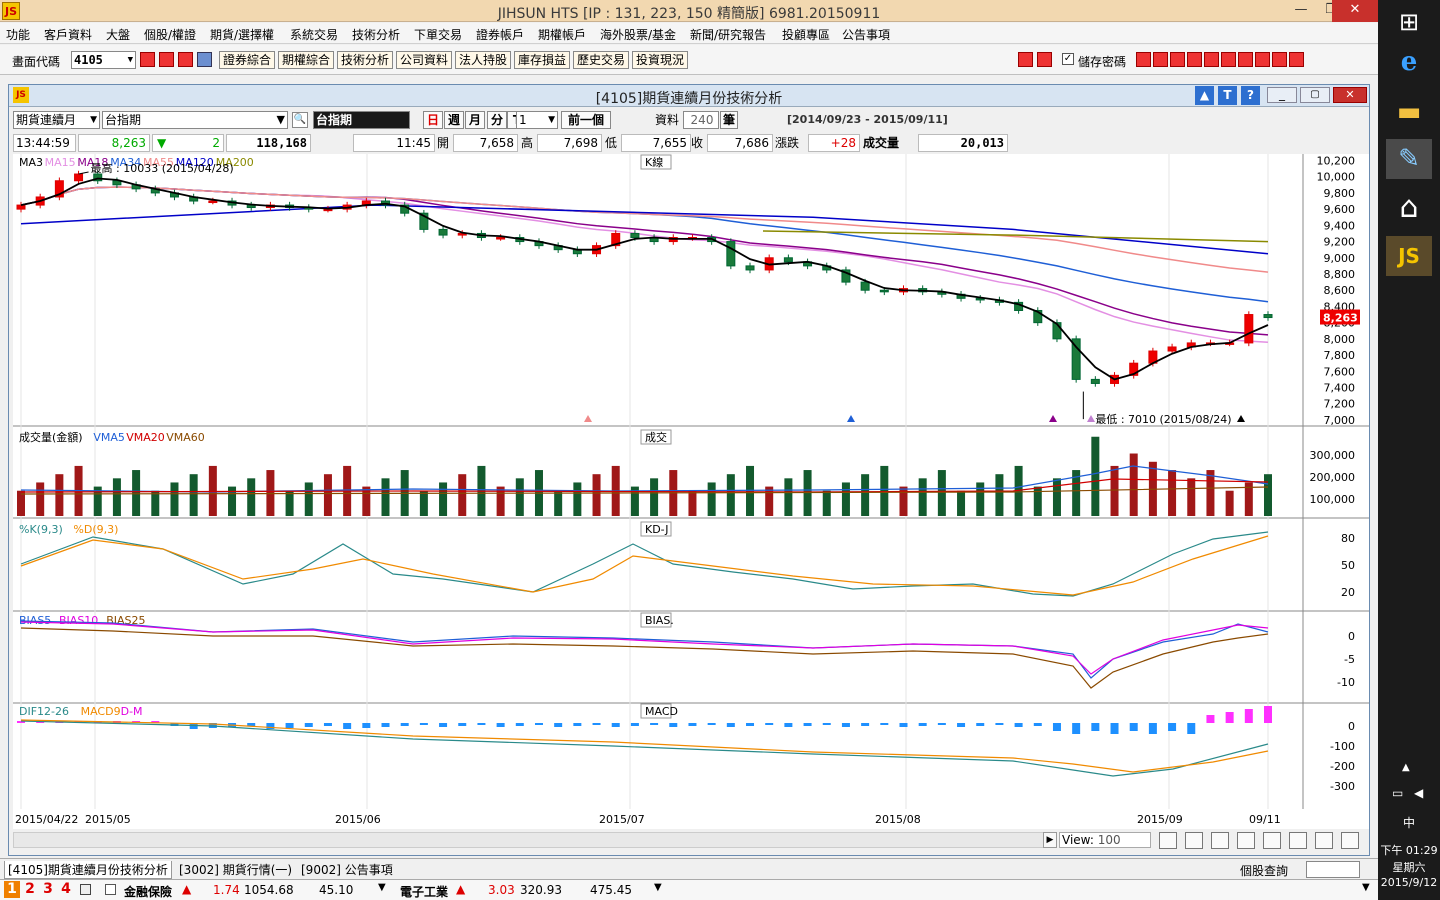  What do you see at coordinates (529, 840) in the screenshot?
I see `horizontal-scrollbar` at bounding box center [529, 840].